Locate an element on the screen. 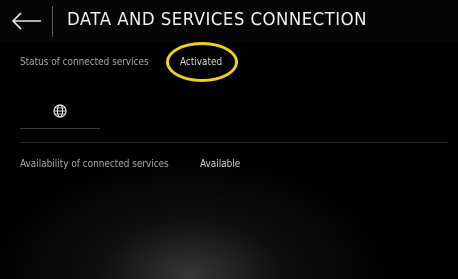  arrow-left-icon is located at coordinates (26, 21).